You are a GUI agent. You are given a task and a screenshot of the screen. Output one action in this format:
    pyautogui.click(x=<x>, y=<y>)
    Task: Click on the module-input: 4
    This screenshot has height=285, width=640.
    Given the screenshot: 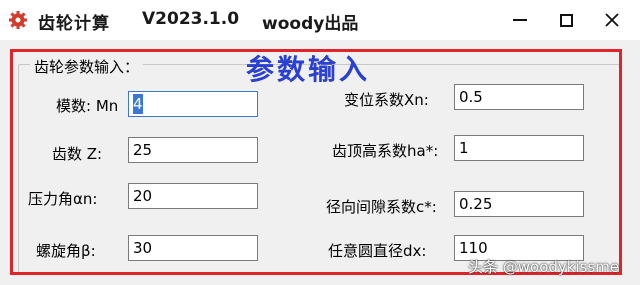 What is the action you would take?
    pyautogui.click(x=193, y=104)
    